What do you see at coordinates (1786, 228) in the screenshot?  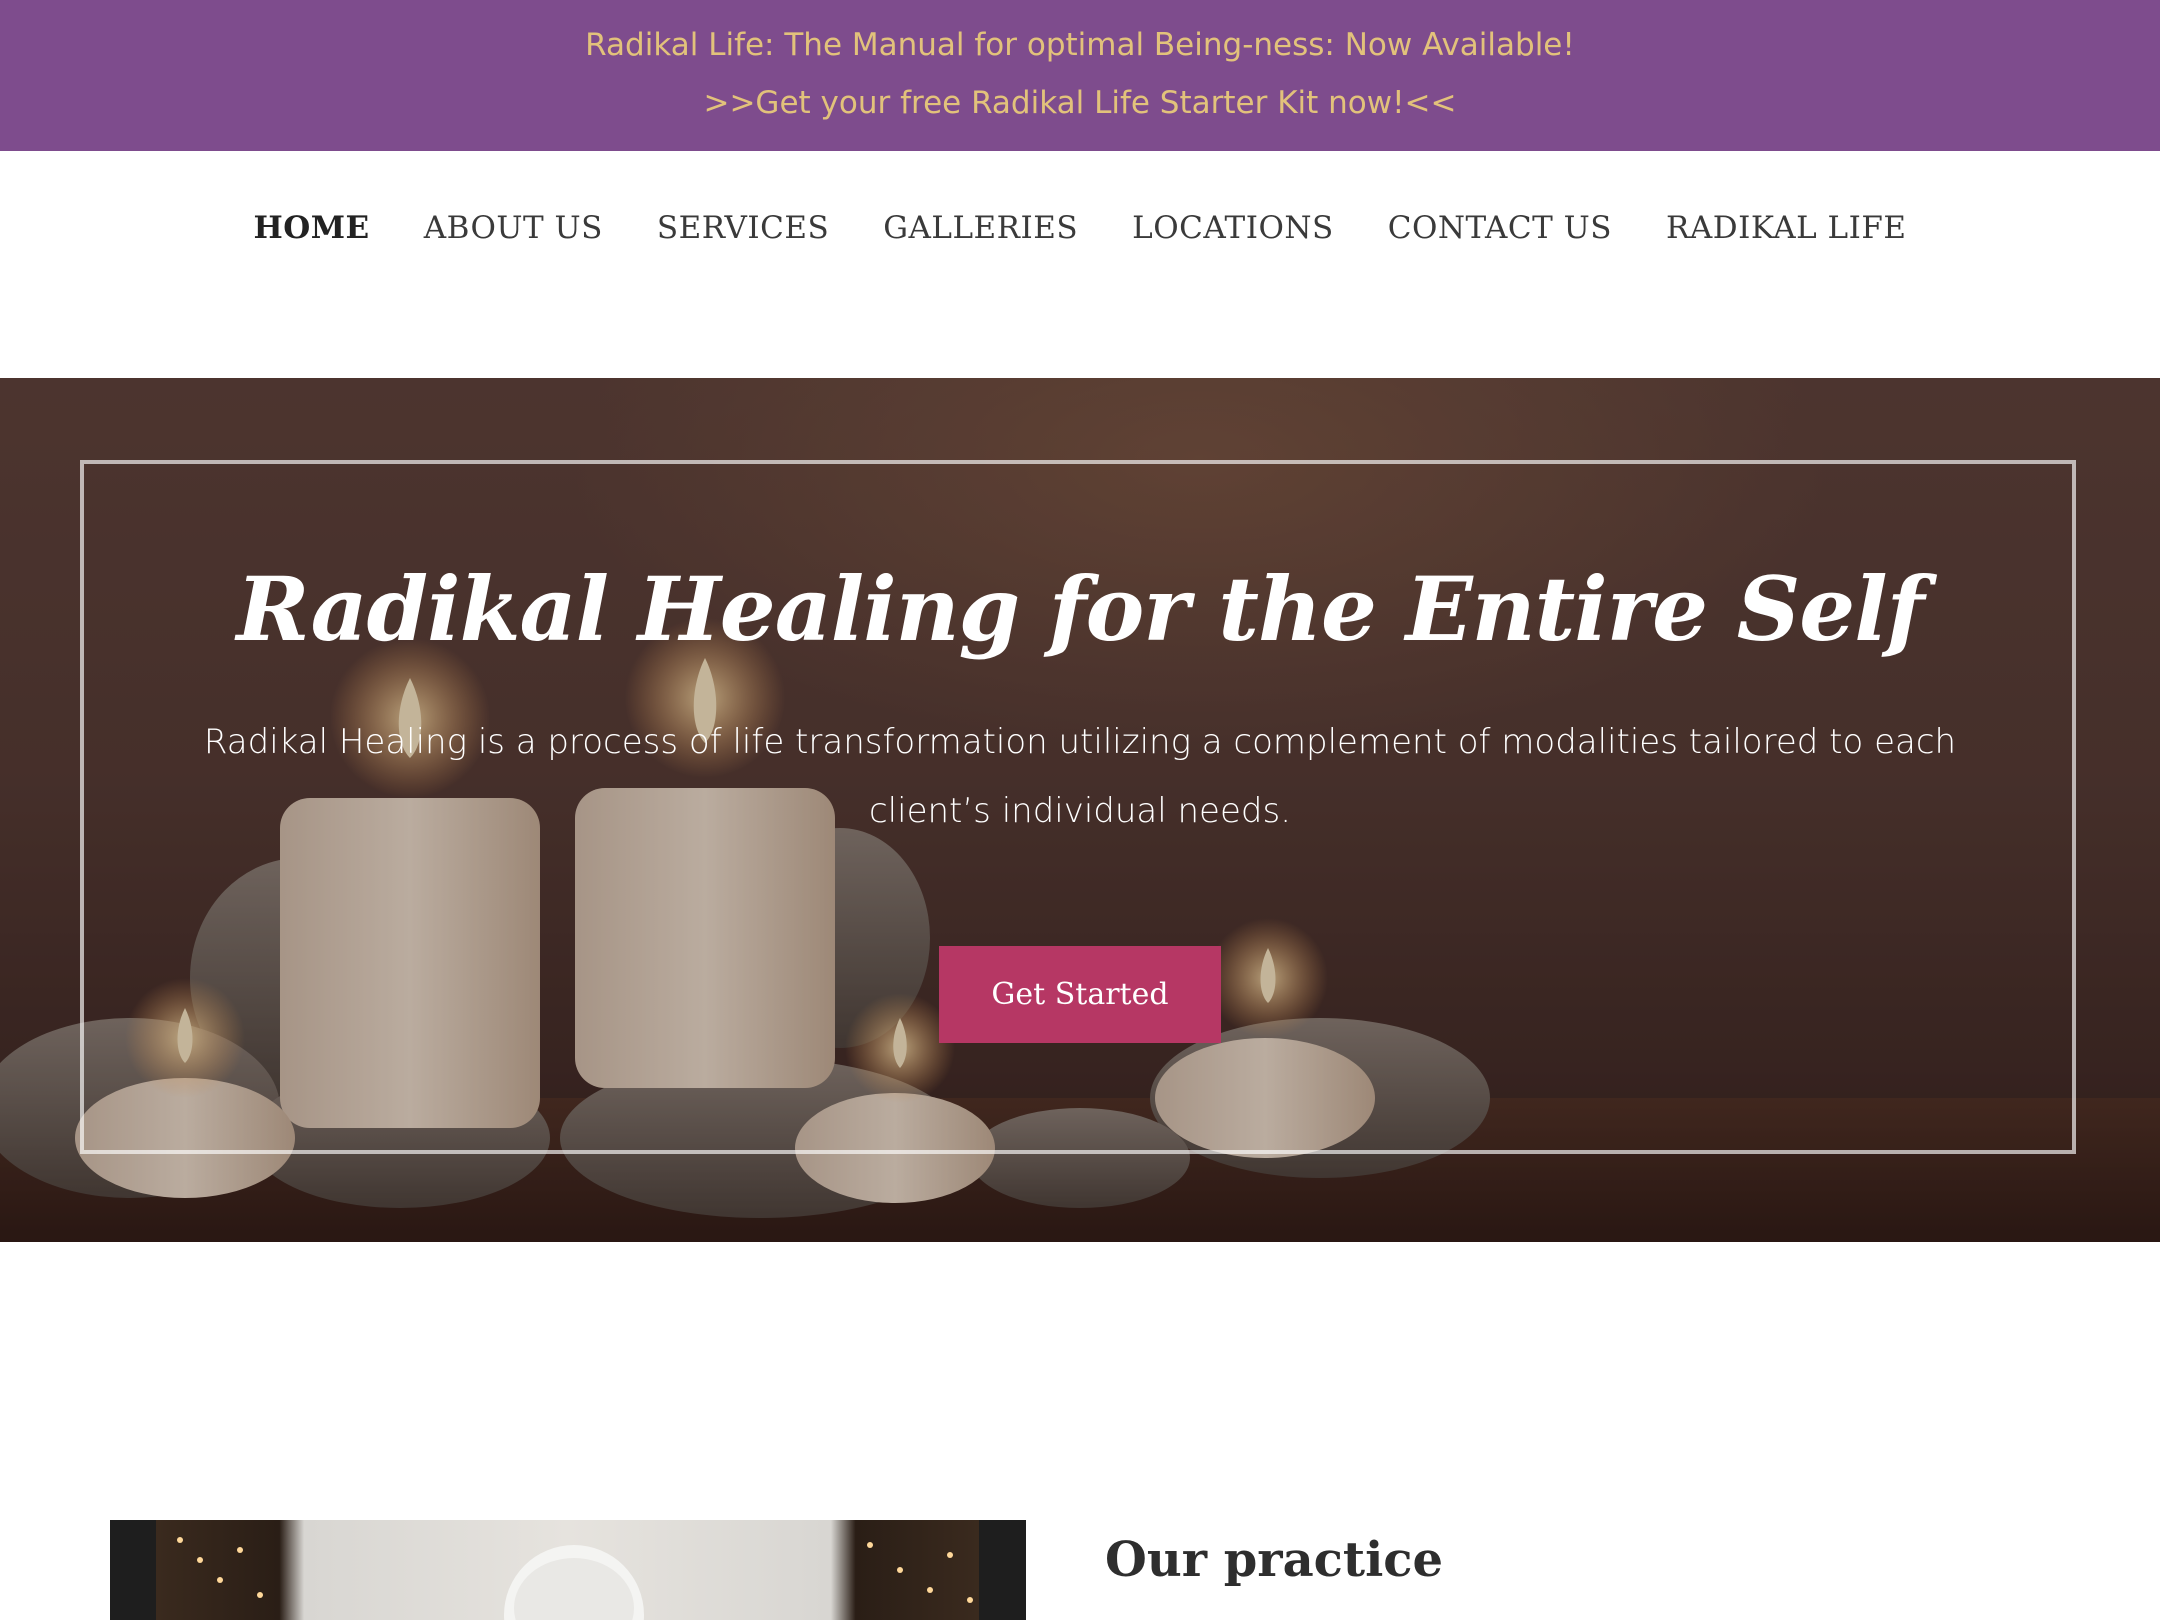 I see `nav-item-radikal-life: RADIKAL LIFE` at bounding box center [1786, 228].